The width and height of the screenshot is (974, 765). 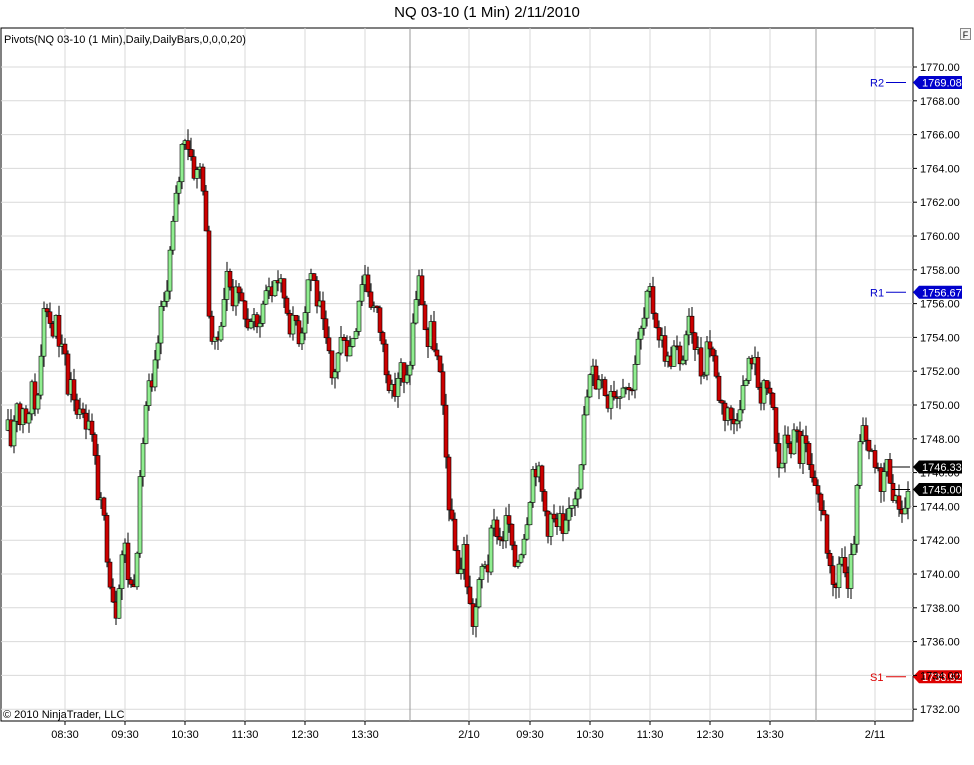 What do you see at coordinates (940, 710) in the screenshot?
I see `y-tick-label: 1732.00` at bounding box center [940, 710].